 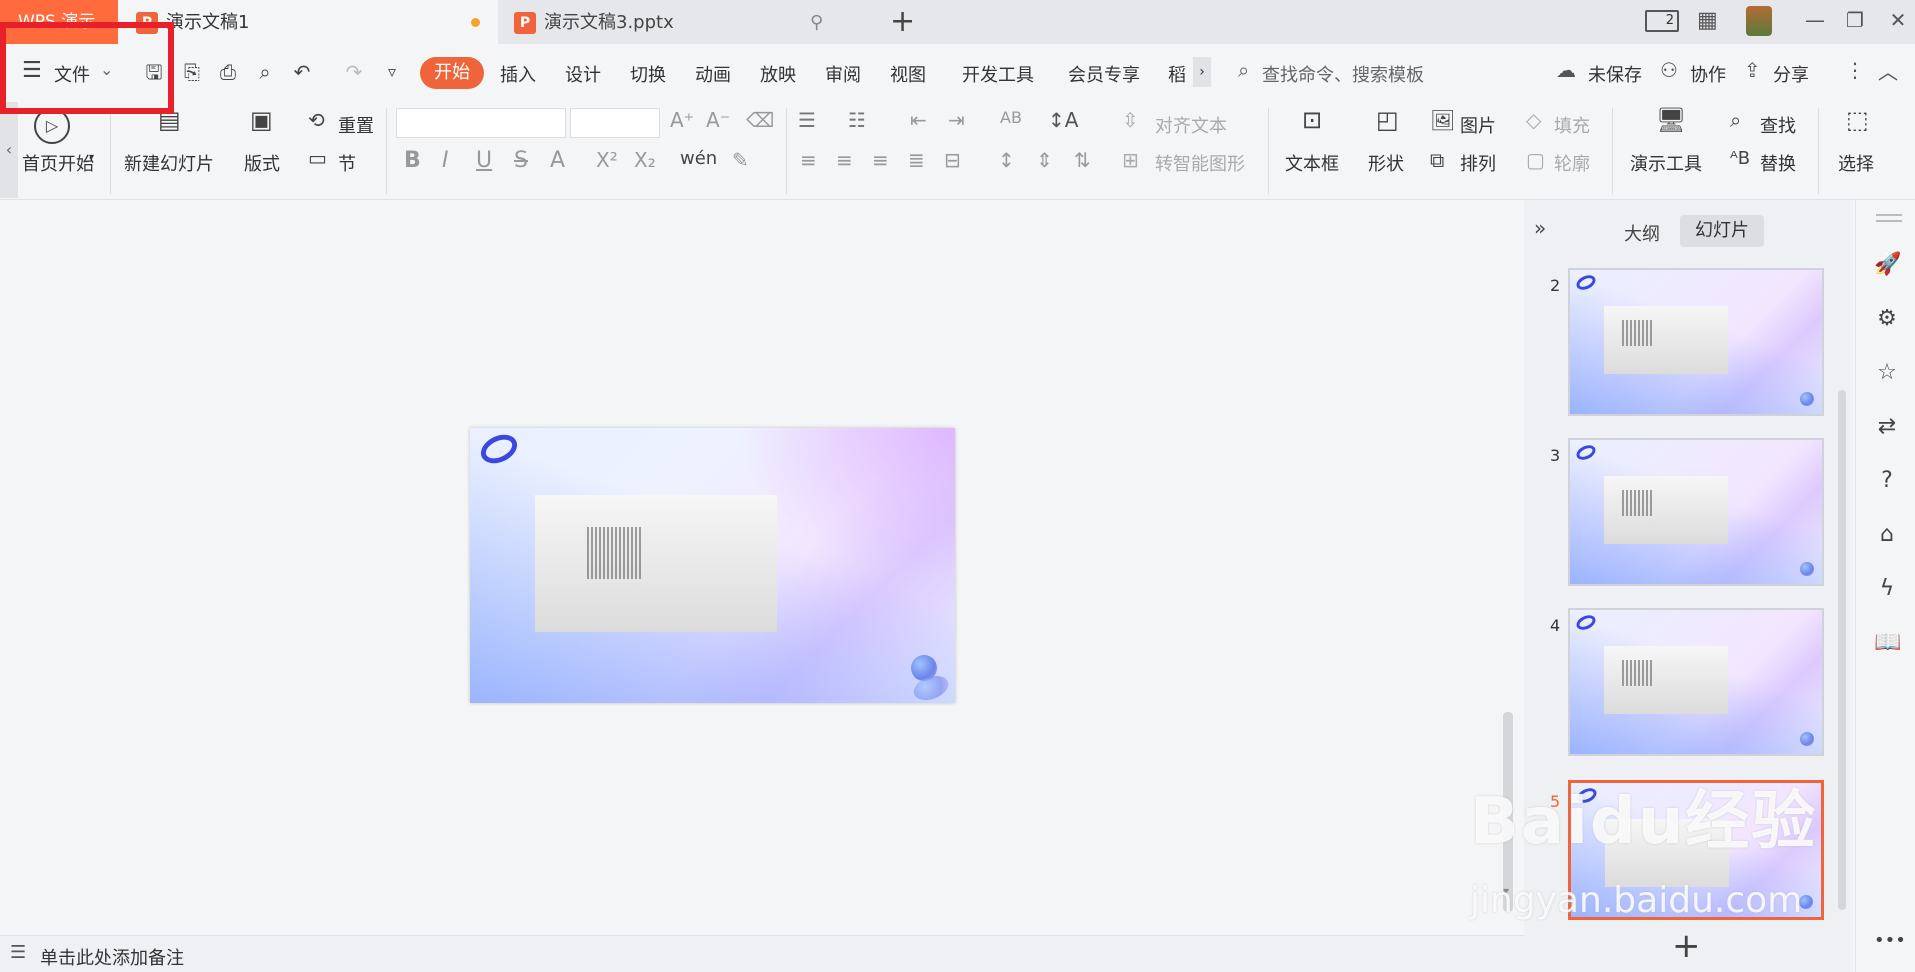 I want to click on notes-placeholder: 单击此处添加备注, so click(x=112, y=957).